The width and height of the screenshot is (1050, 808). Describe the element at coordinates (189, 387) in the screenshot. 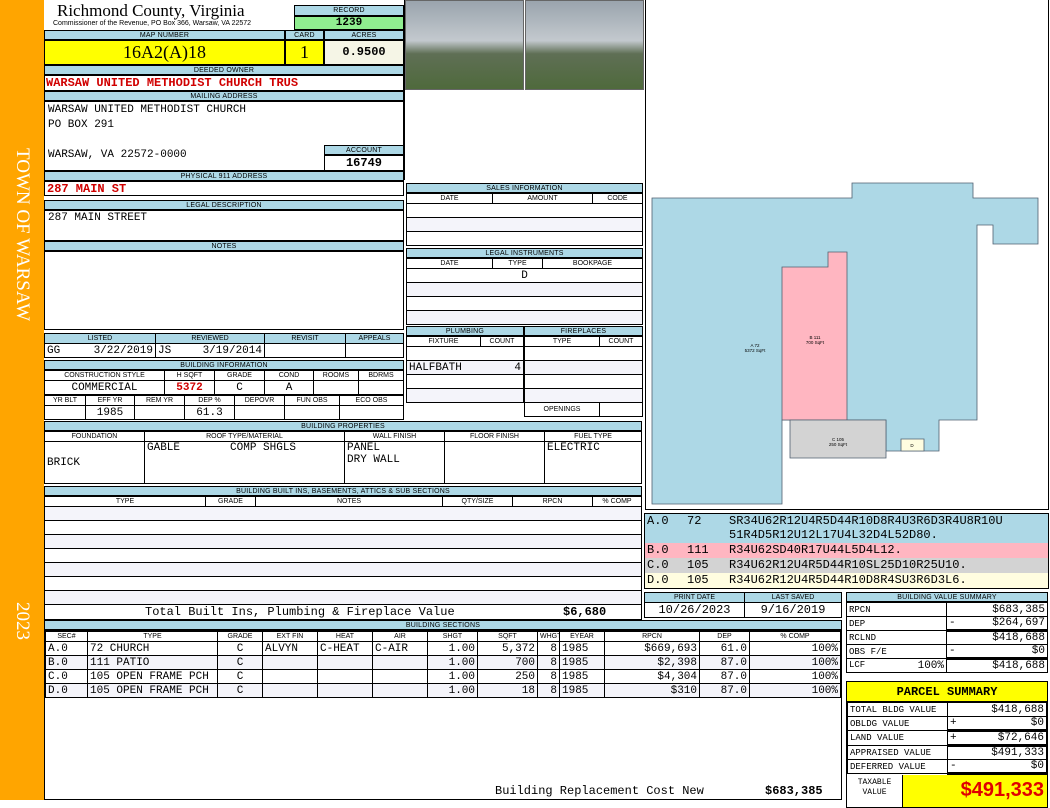

I see `heated-sqft: 5372` at that location.